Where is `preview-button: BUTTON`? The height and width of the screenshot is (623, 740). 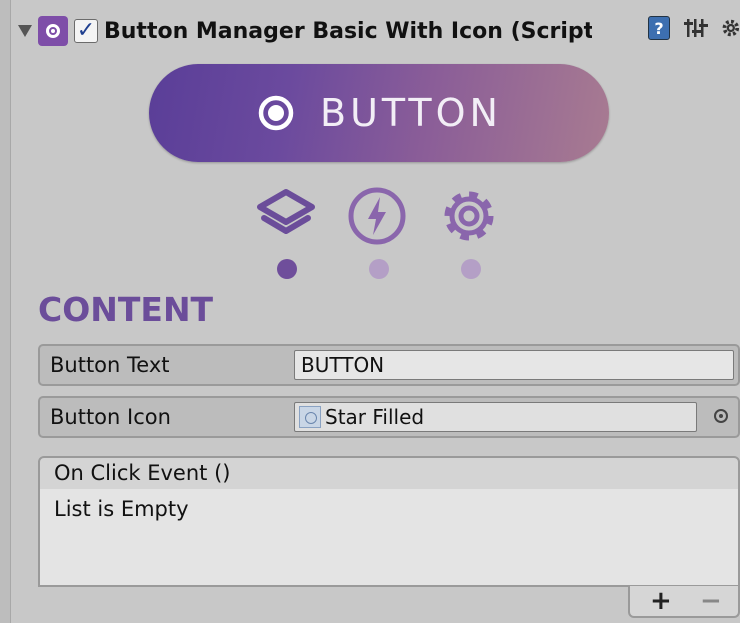
preview-button: BUTTON is located at coordinates (379, 113).